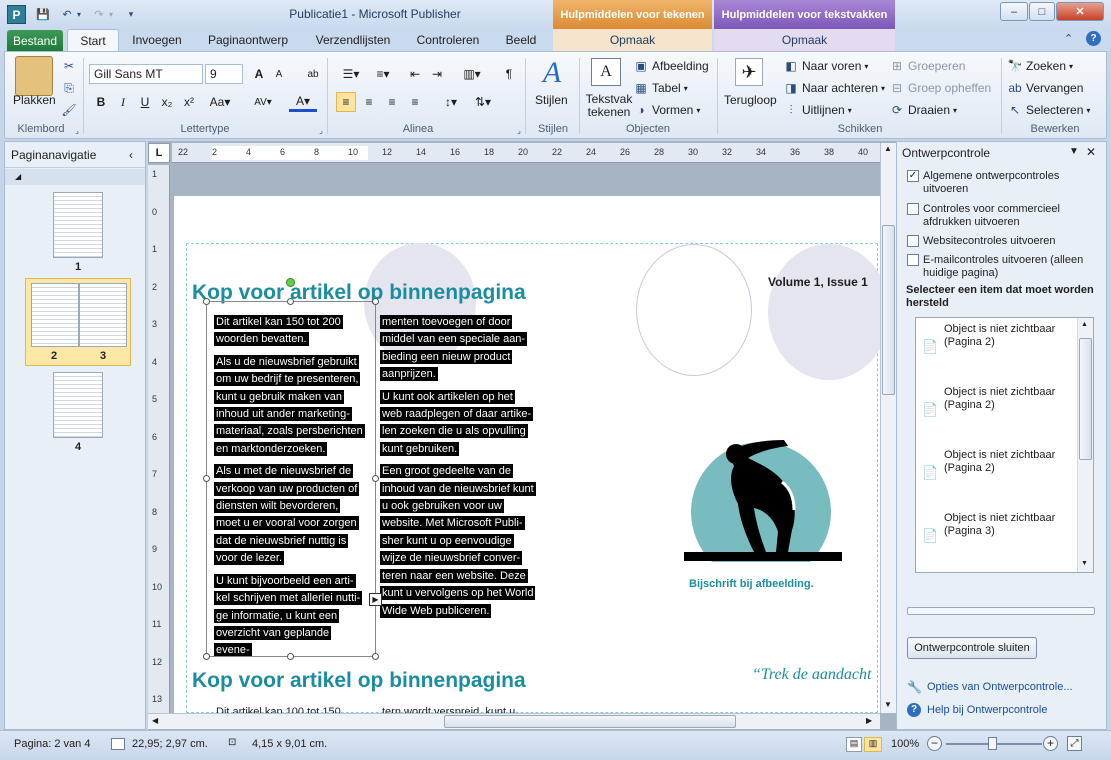  What do you see at coordinates (609, 106) in the screenshot?
I see `draw-textbox-button: Tekstvak tekenen` at bounding box center [609, 106].